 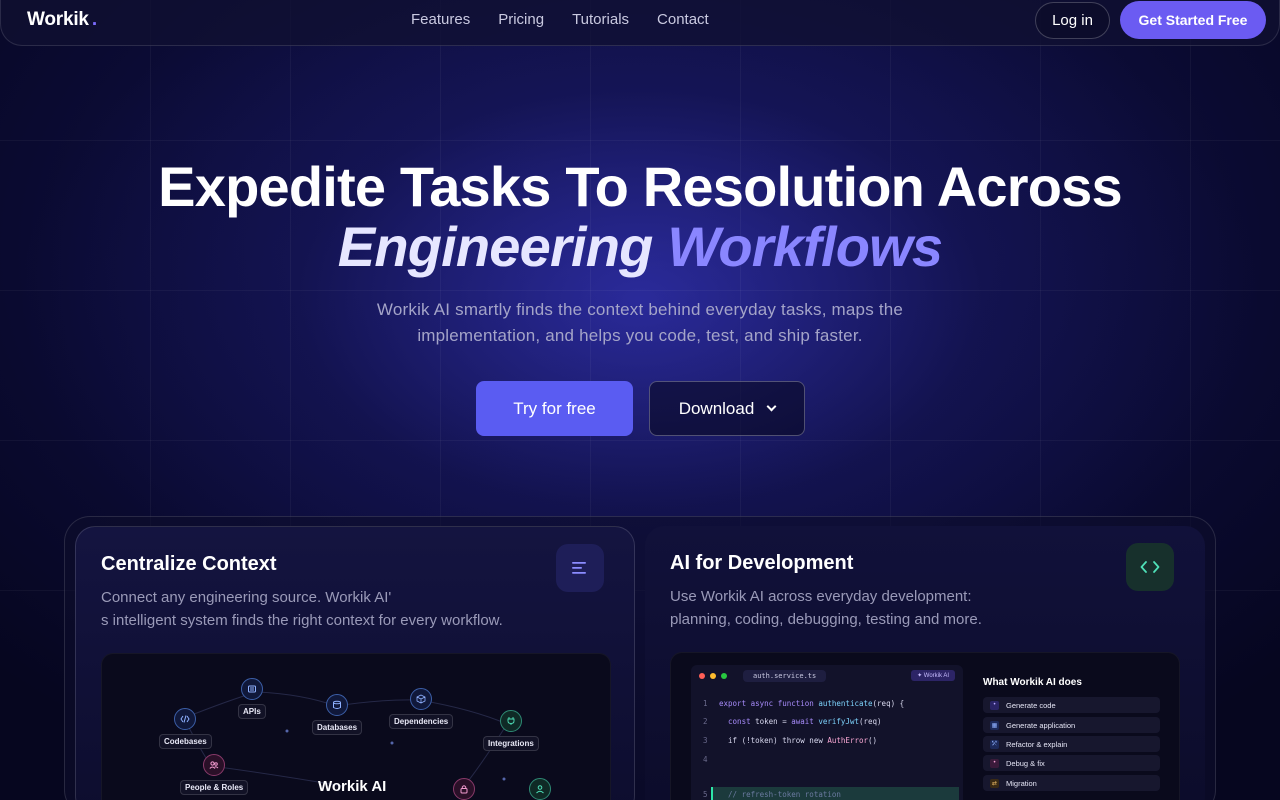 What do you see at coordinates (792, 721) in the screenshot?
I see `code-line: 2 const token = await verifyJwt(req)` at bounding box center [792, 721].